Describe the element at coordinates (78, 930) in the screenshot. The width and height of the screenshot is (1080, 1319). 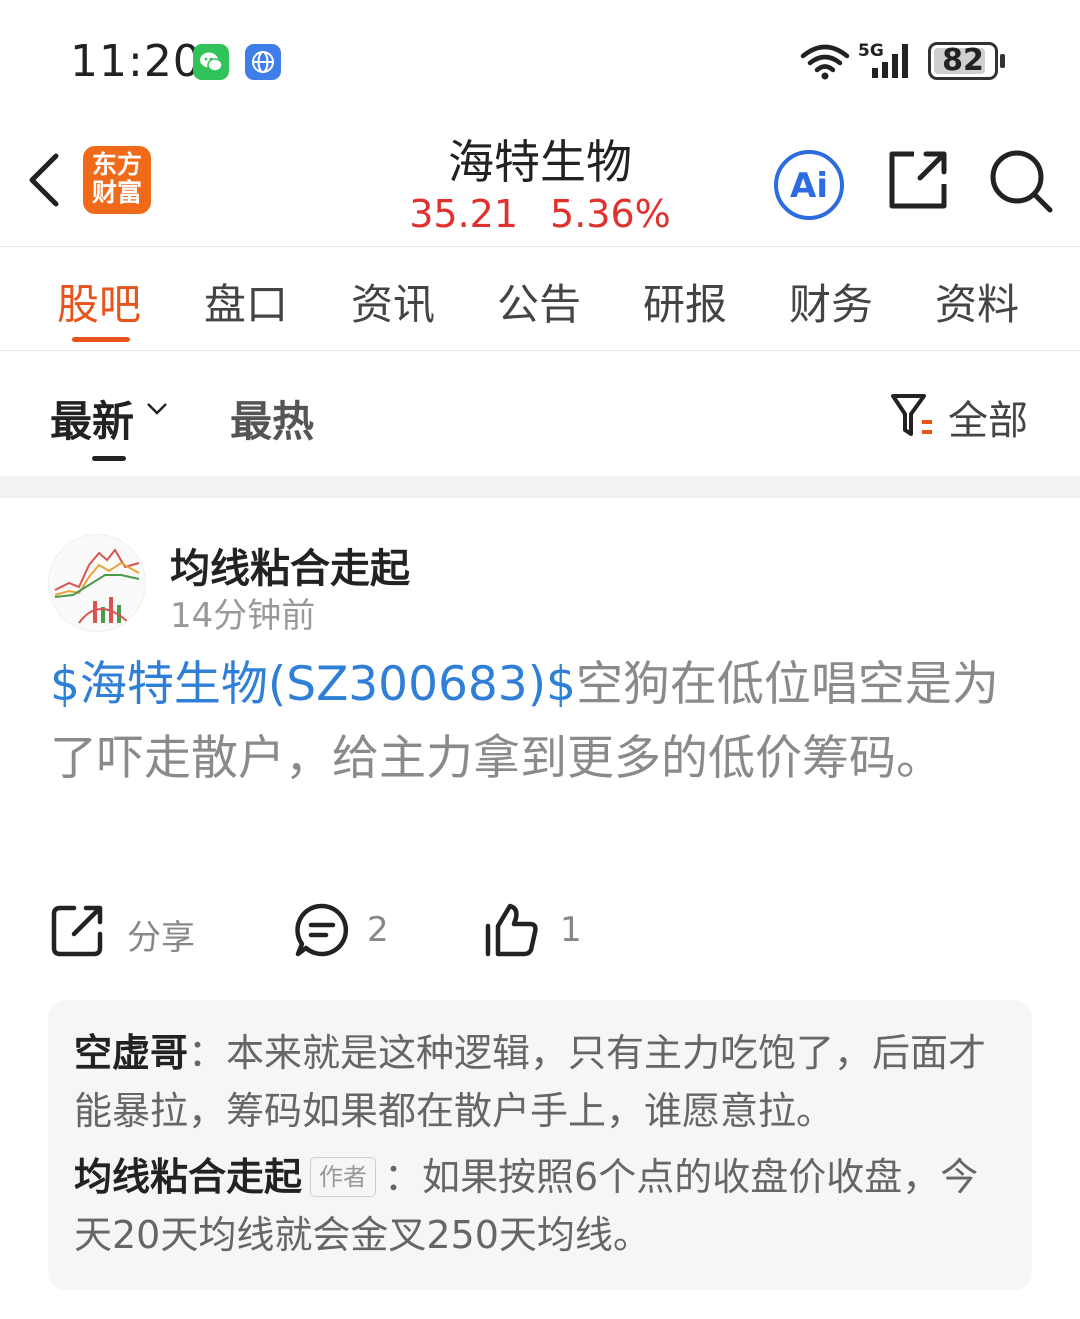
I see `share-icon` at that location.